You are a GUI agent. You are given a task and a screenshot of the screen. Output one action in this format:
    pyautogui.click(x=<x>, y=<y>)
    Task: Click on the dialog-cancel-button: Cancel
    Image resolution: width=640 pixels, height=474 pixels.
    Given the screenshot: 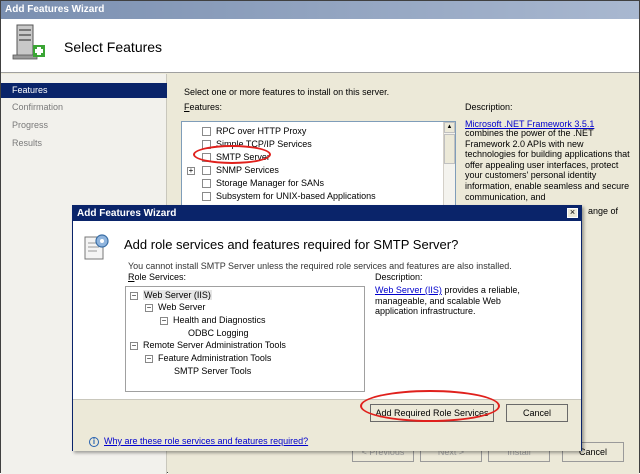 What is the action you would take?
    pyautogui.click(x=537, y=413)
    